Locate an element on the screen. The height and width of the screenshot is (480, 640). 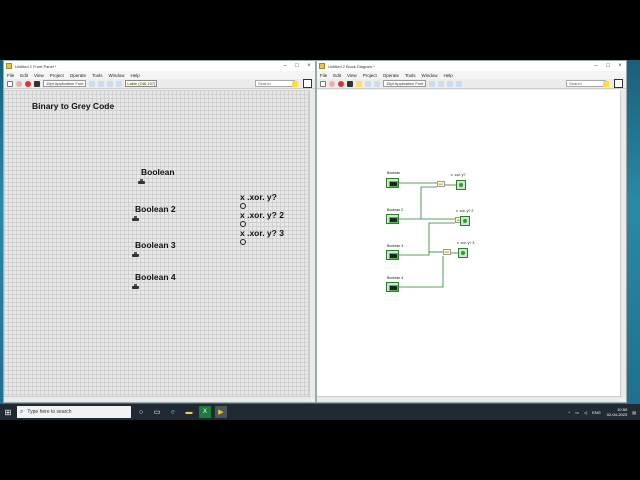
excel-icon: X is located at coordinates (205, 412).